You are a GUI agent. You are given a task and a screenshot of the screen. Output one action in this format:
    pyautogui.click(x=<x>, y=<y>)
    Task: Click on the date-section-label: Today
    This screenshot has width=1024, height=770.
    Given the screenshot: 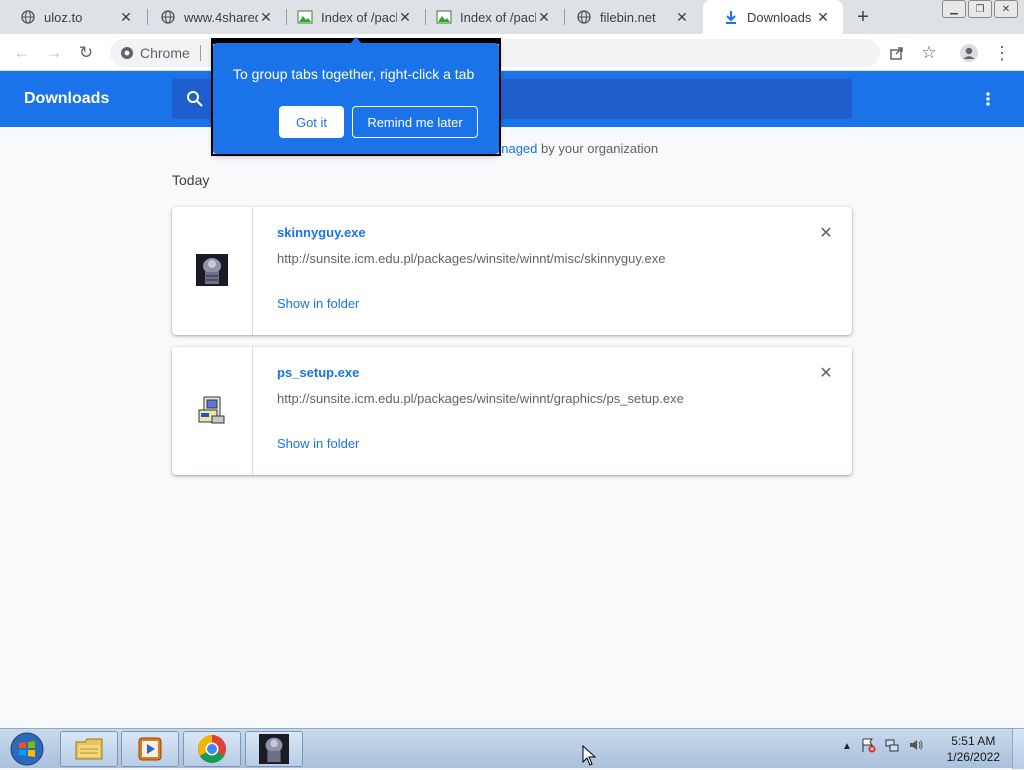 What is the action you would take?
    pyautogui.click(x=191, y=180)
    